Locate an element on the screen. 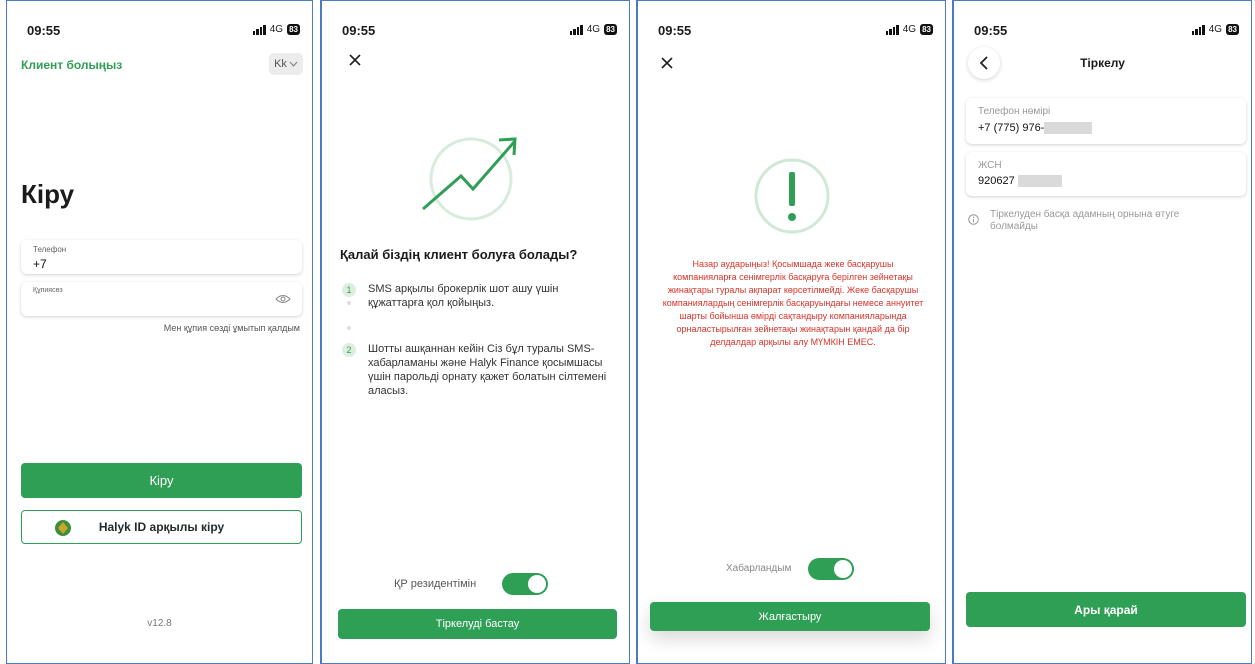 Image resolution: width=1255 pixels, height=664 pixels. page-title: Кіру is located at coordinates (48, 194).